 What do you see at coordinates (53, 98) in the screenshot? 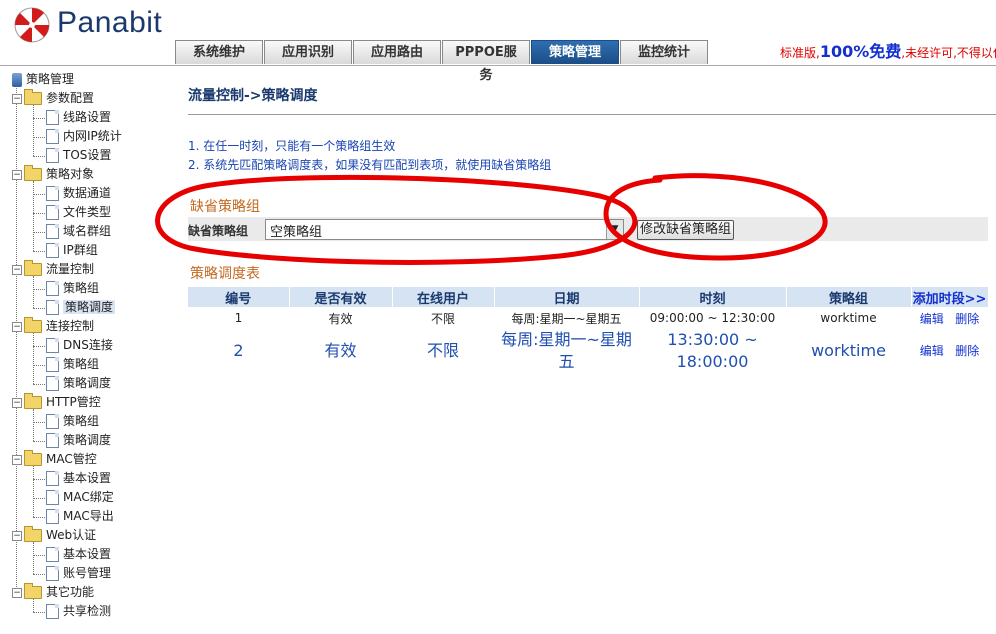
I see `sidebar-group: − 参数配置` at bounding box center [53, 98].